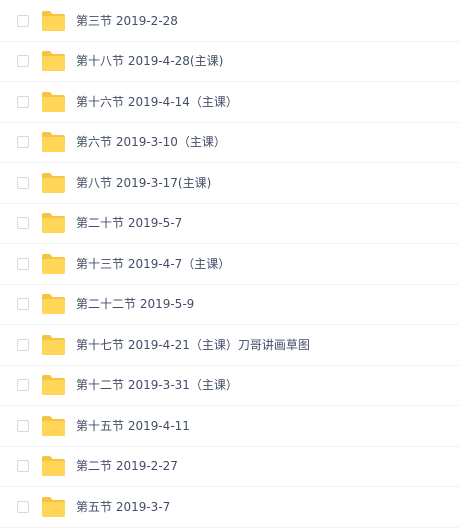 The image size is (459, 529). What do you see at coordinates (129, 223) in the screenshot?
I see `folder-name: 第二十节 2019-5-7` at bounding box center [129, 223].